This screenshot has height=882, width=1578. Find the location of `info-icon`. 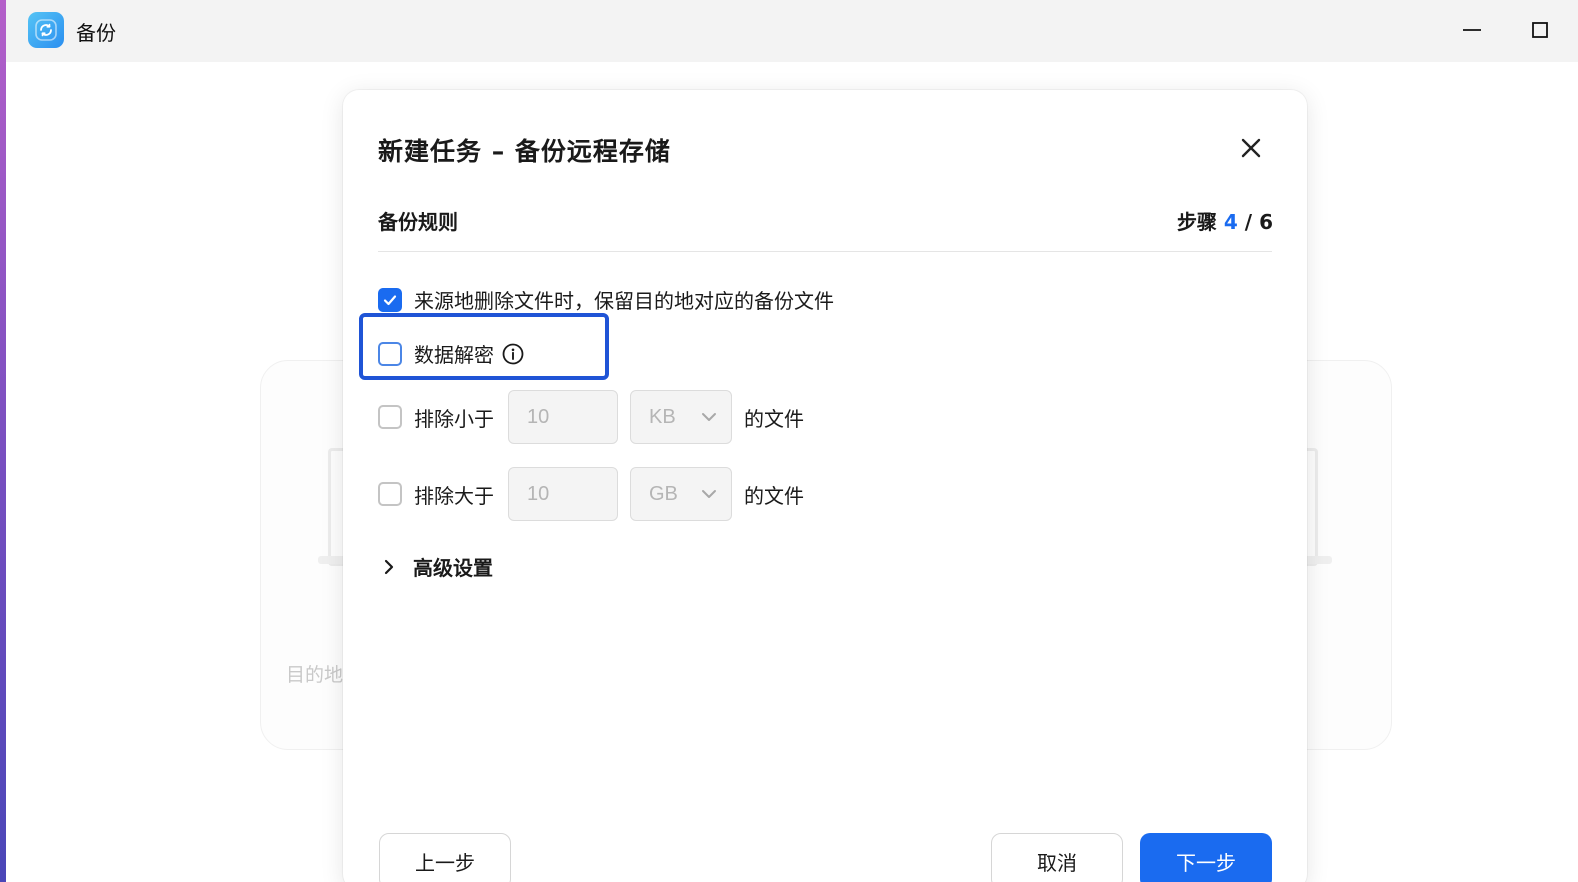

info-icon is located at coordinates (513, 354).